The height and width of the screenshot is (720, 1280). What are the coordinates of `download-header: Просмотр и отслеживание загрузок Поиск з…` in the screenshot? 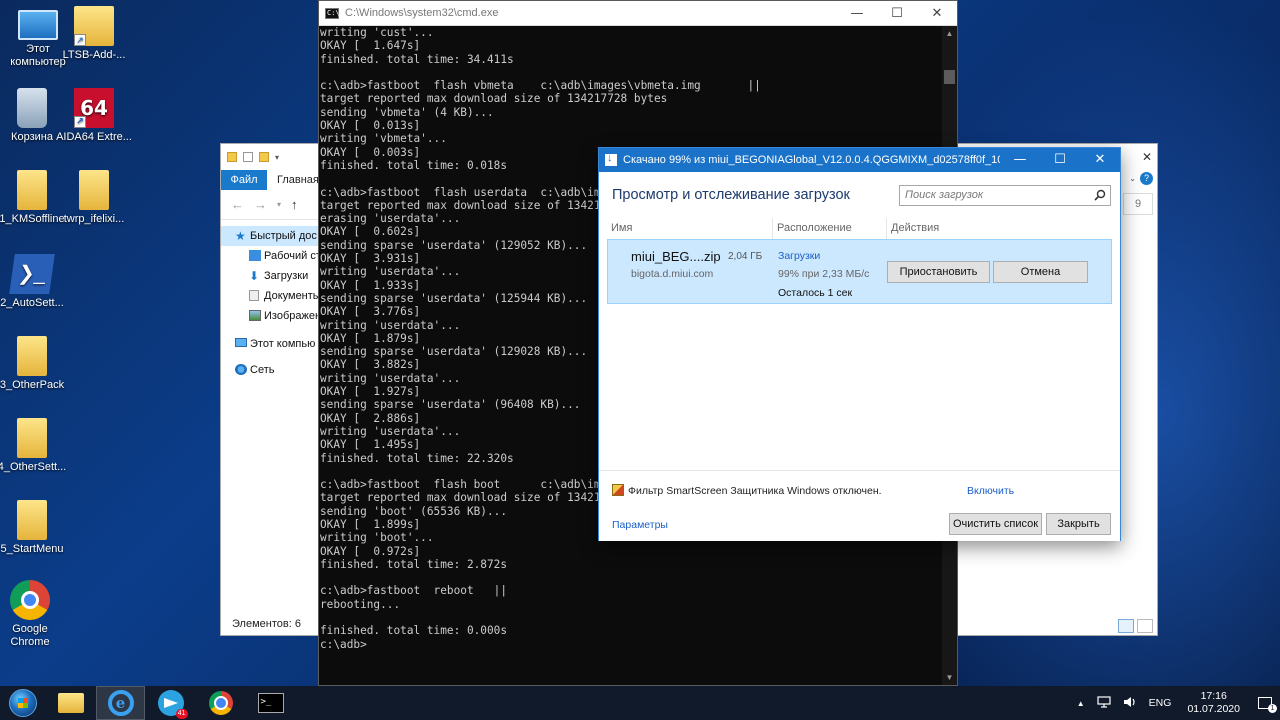 It's located at (859, 195).